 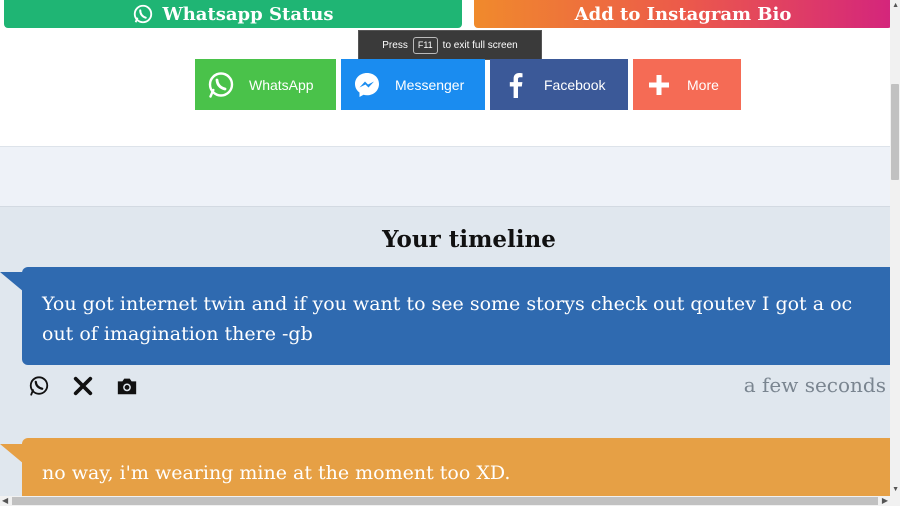 What do you see at coordinates (885, 500) in the screenshot?
I see `scroll-right-arrow-icon: ▶` at bounding box center [885, 500].